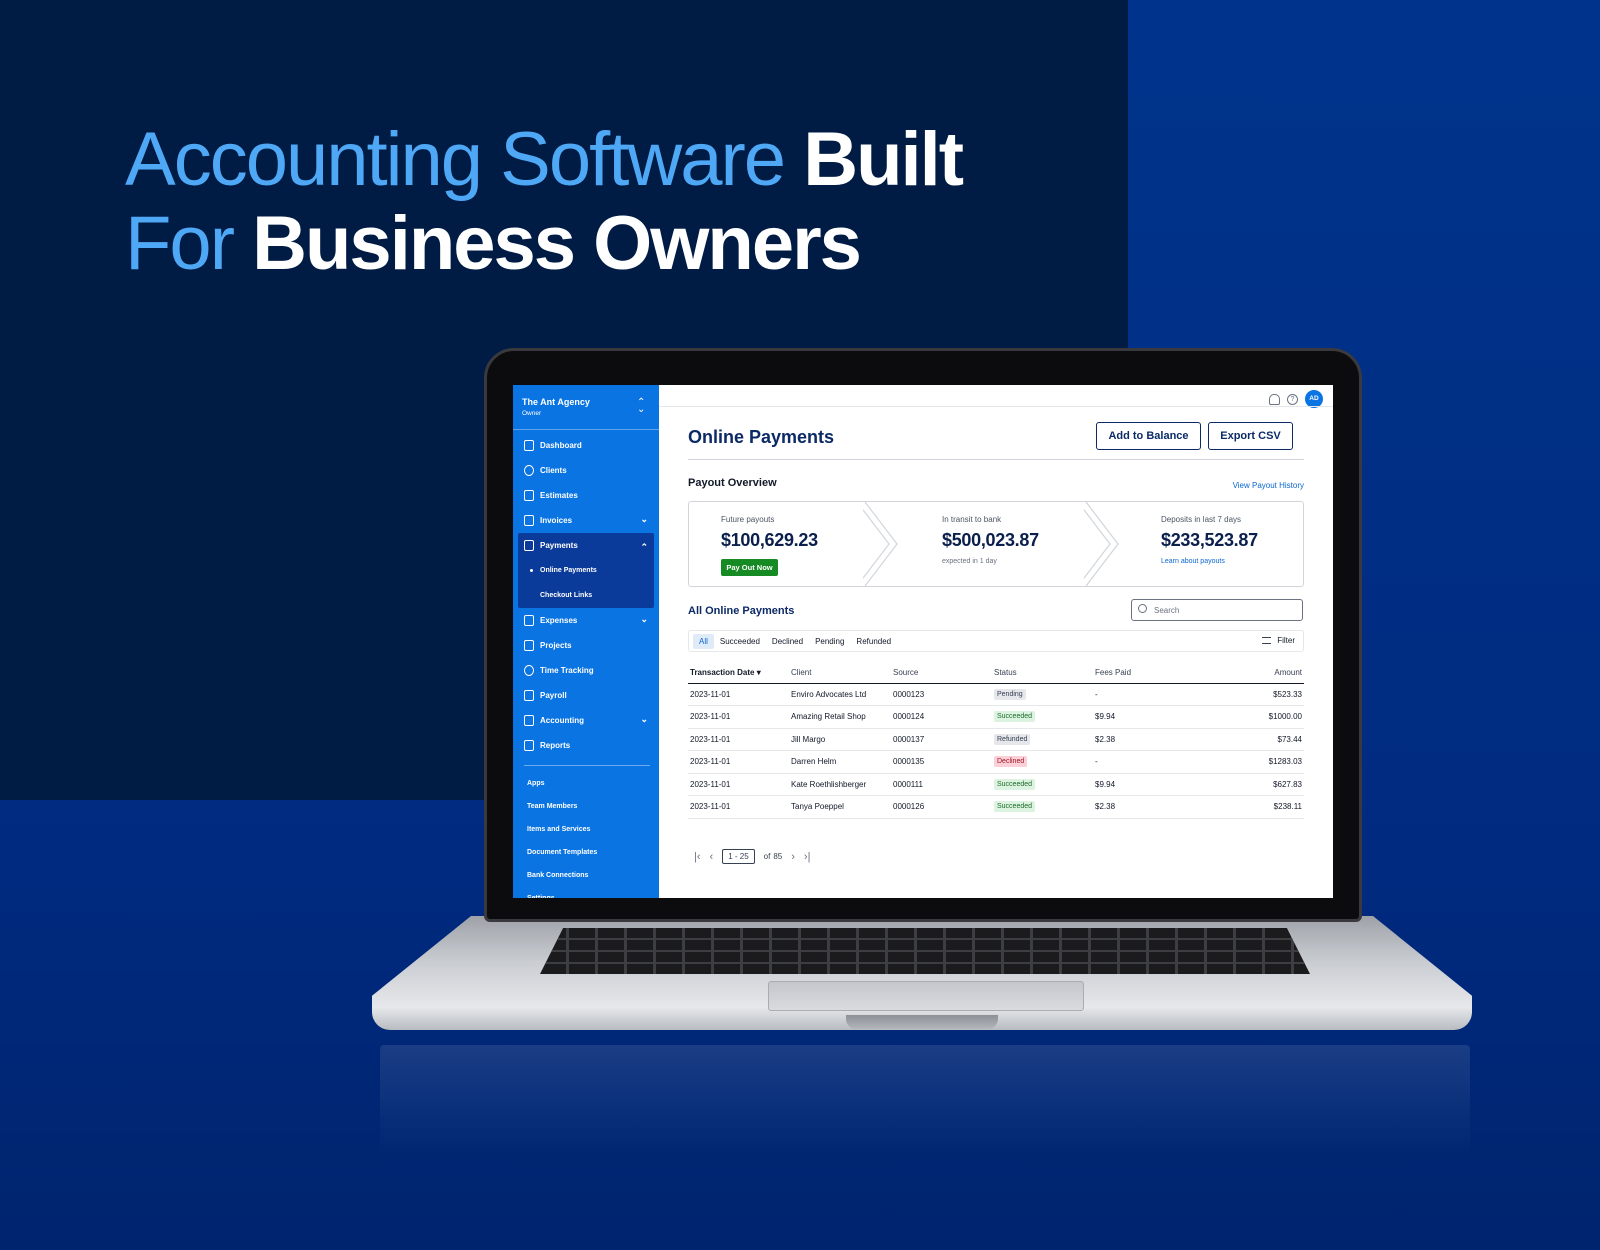 The height and width of the screenshot is (1250, 1600). Describe the element at coordinates (873, 641) in the screenshot. I see `tab-refunded: Refunded` at that location.